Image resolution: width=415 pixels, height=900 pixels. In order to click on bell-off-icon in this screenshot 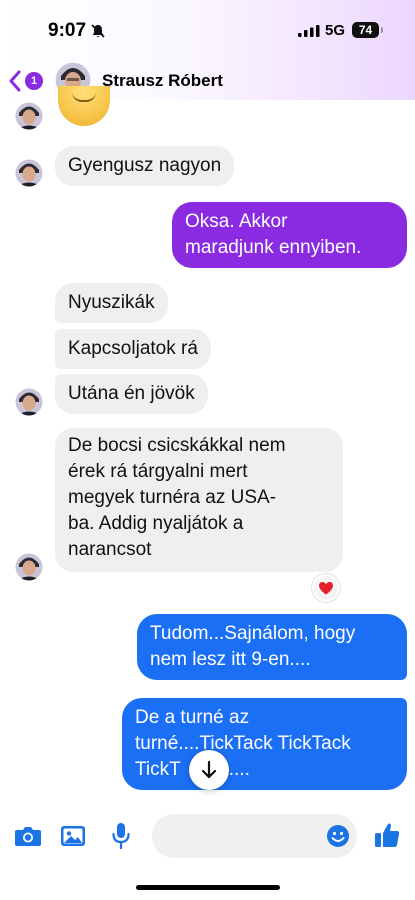, I will do `click(98, 31)`.